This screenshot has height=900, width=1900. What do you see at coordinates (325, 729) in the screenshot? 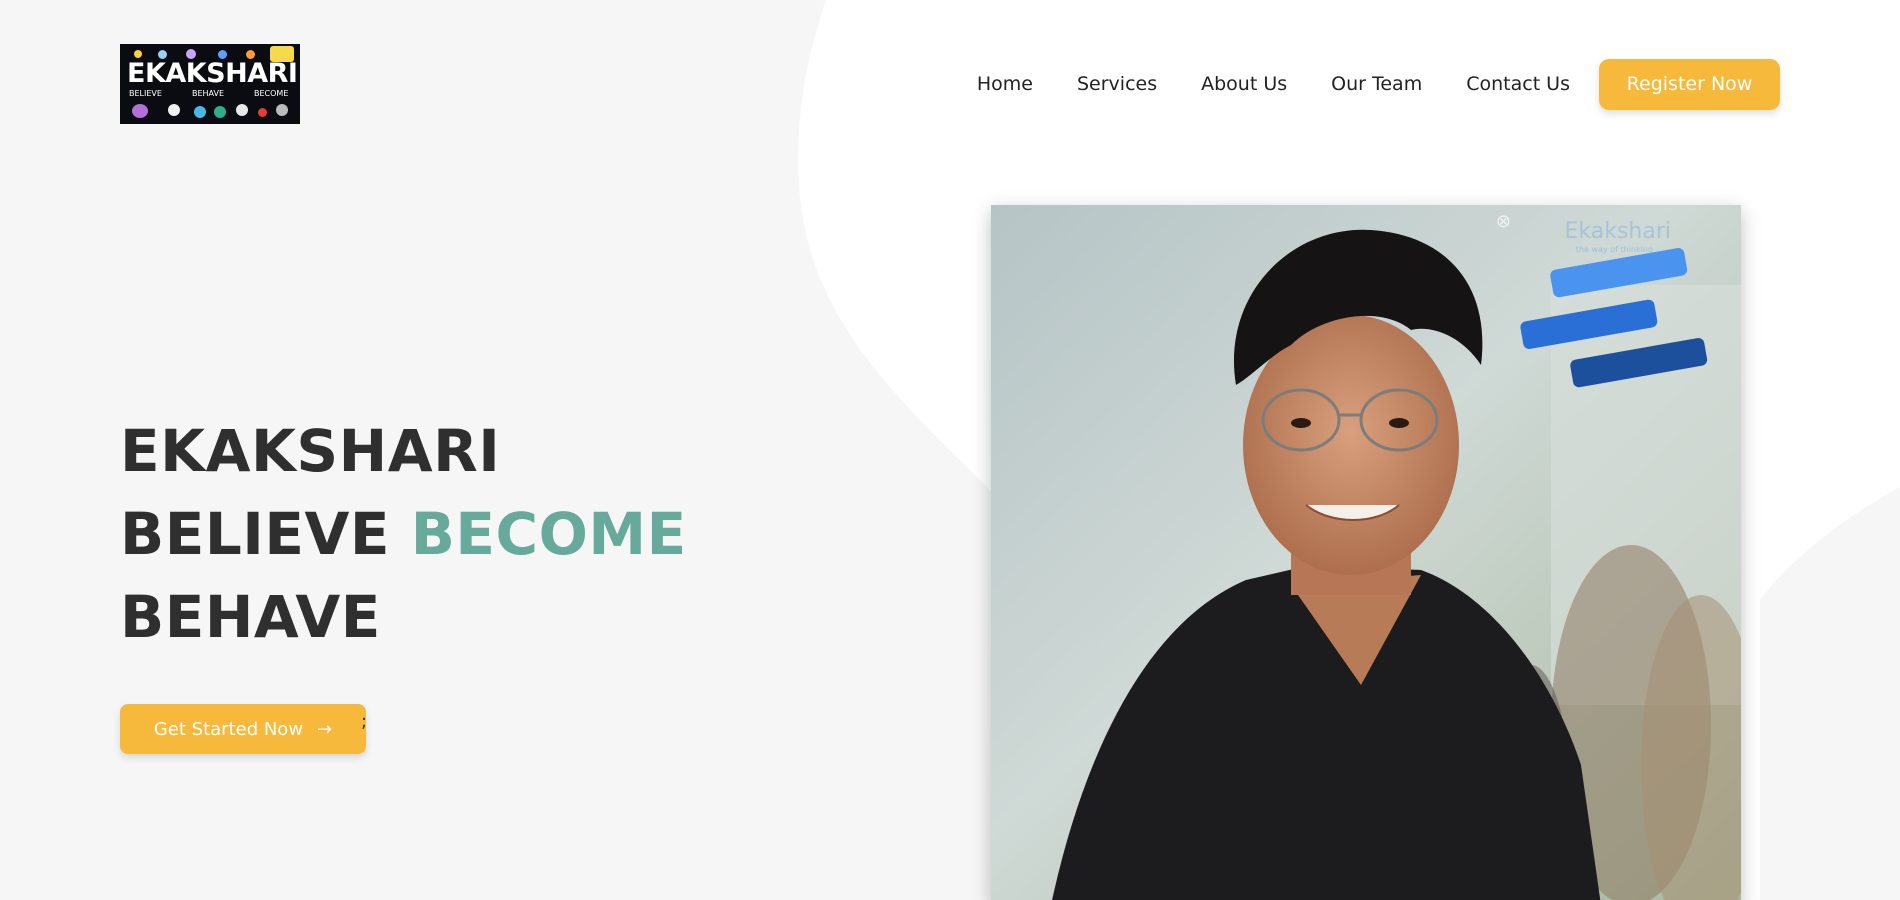
I see `arrow-right-icon: →` at bounding box center [325, 729].